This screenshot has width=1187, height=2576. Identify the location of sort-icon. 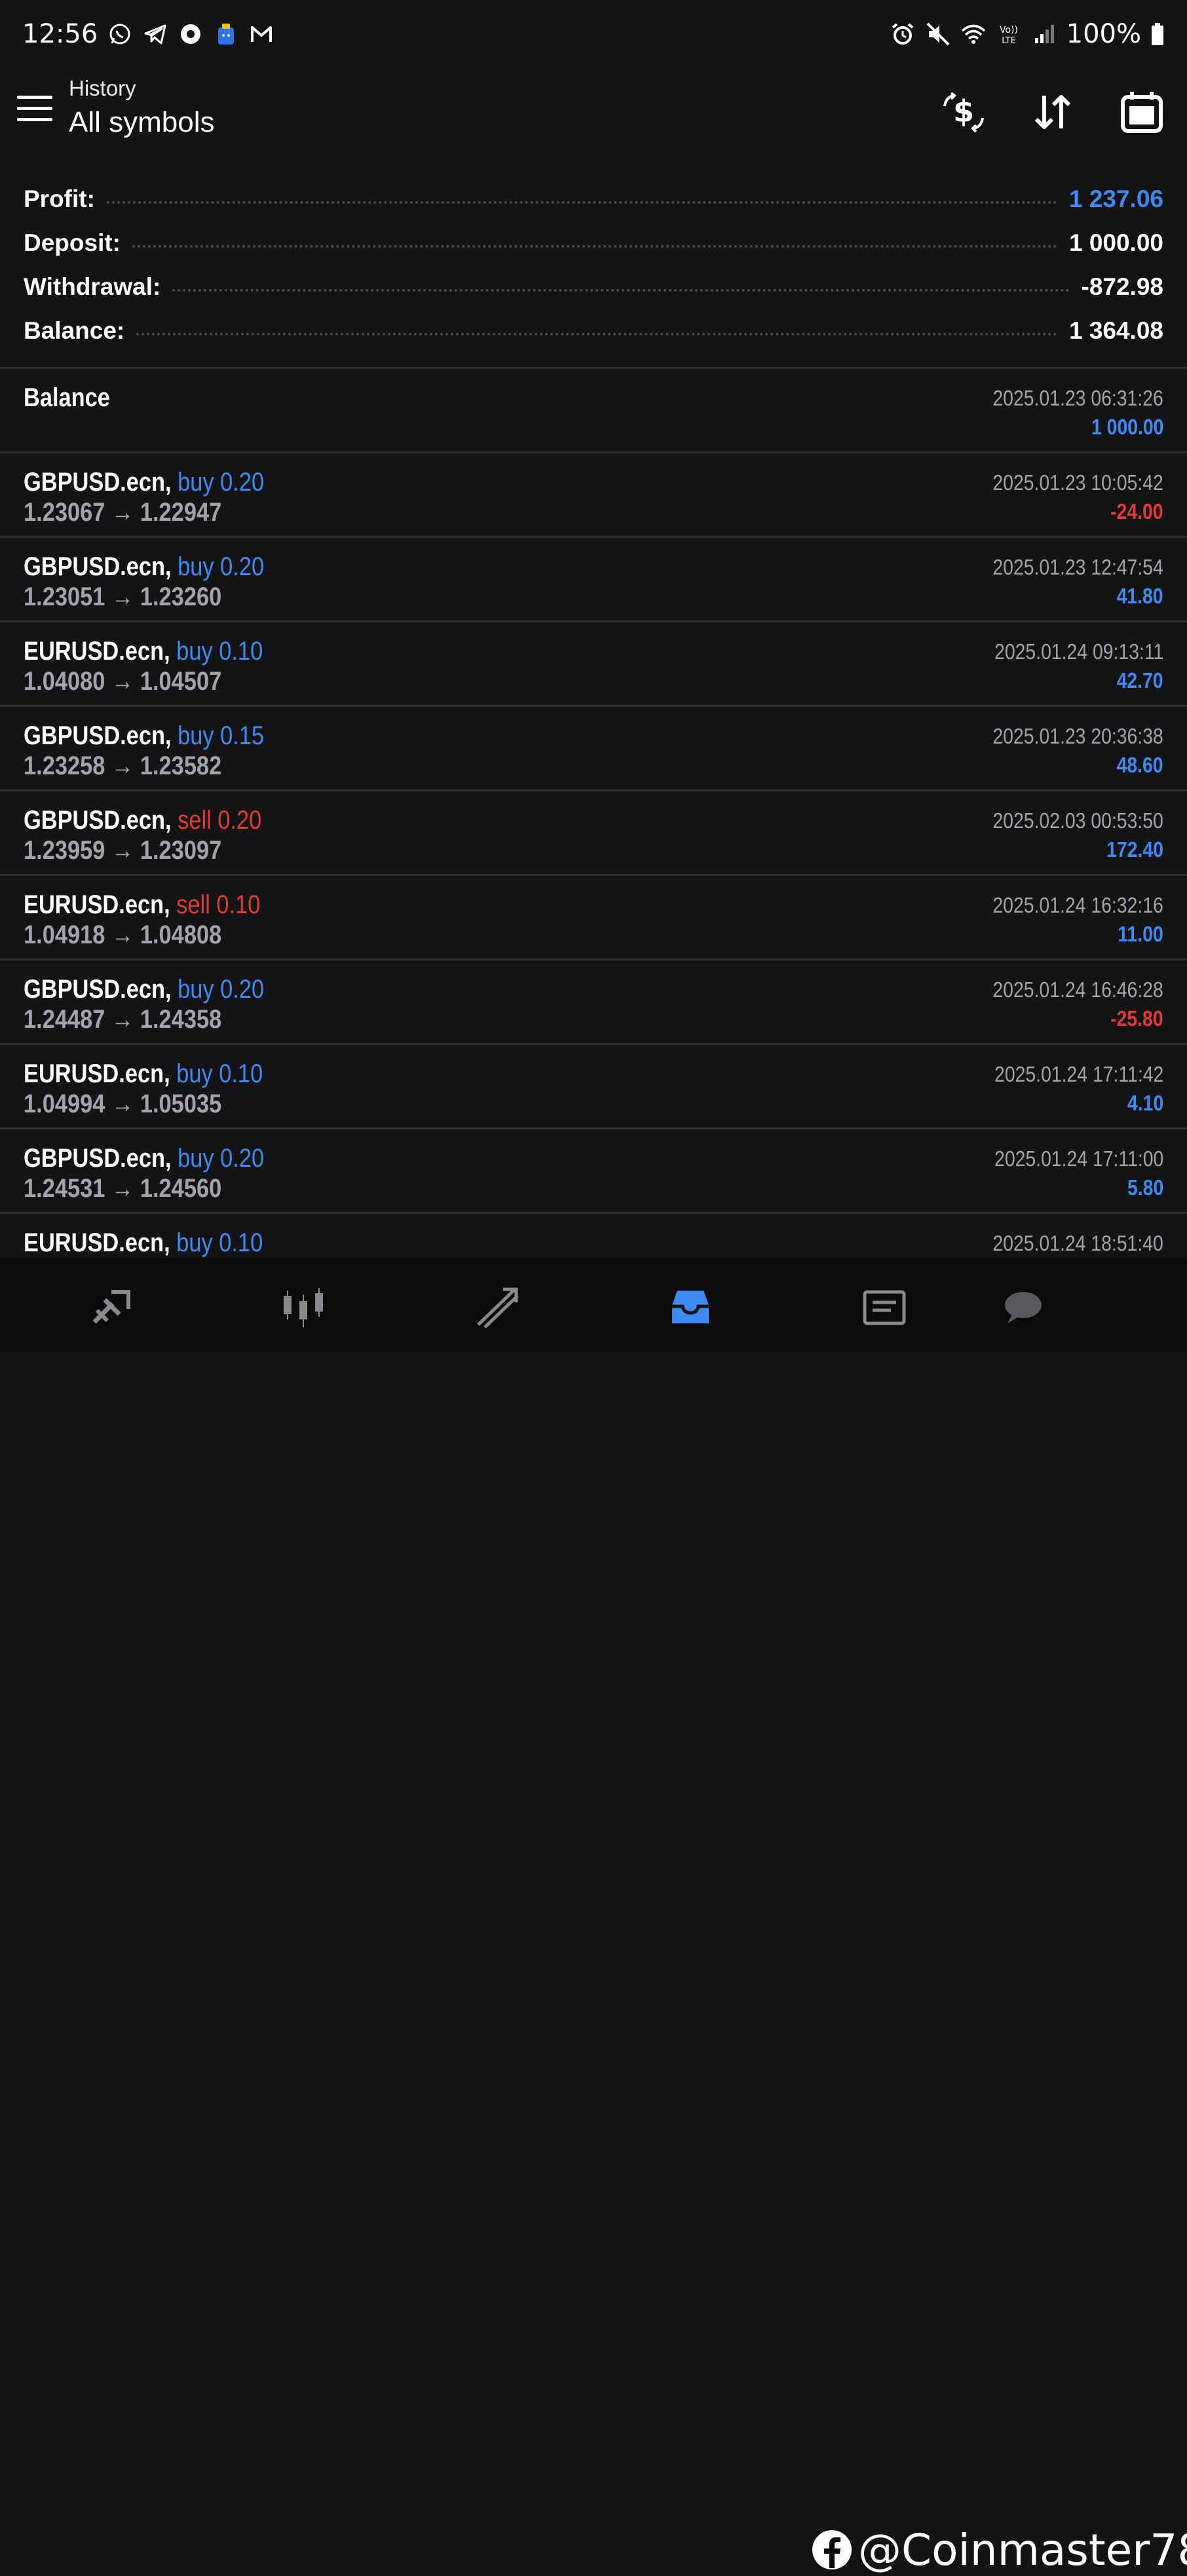
(1052, 112).